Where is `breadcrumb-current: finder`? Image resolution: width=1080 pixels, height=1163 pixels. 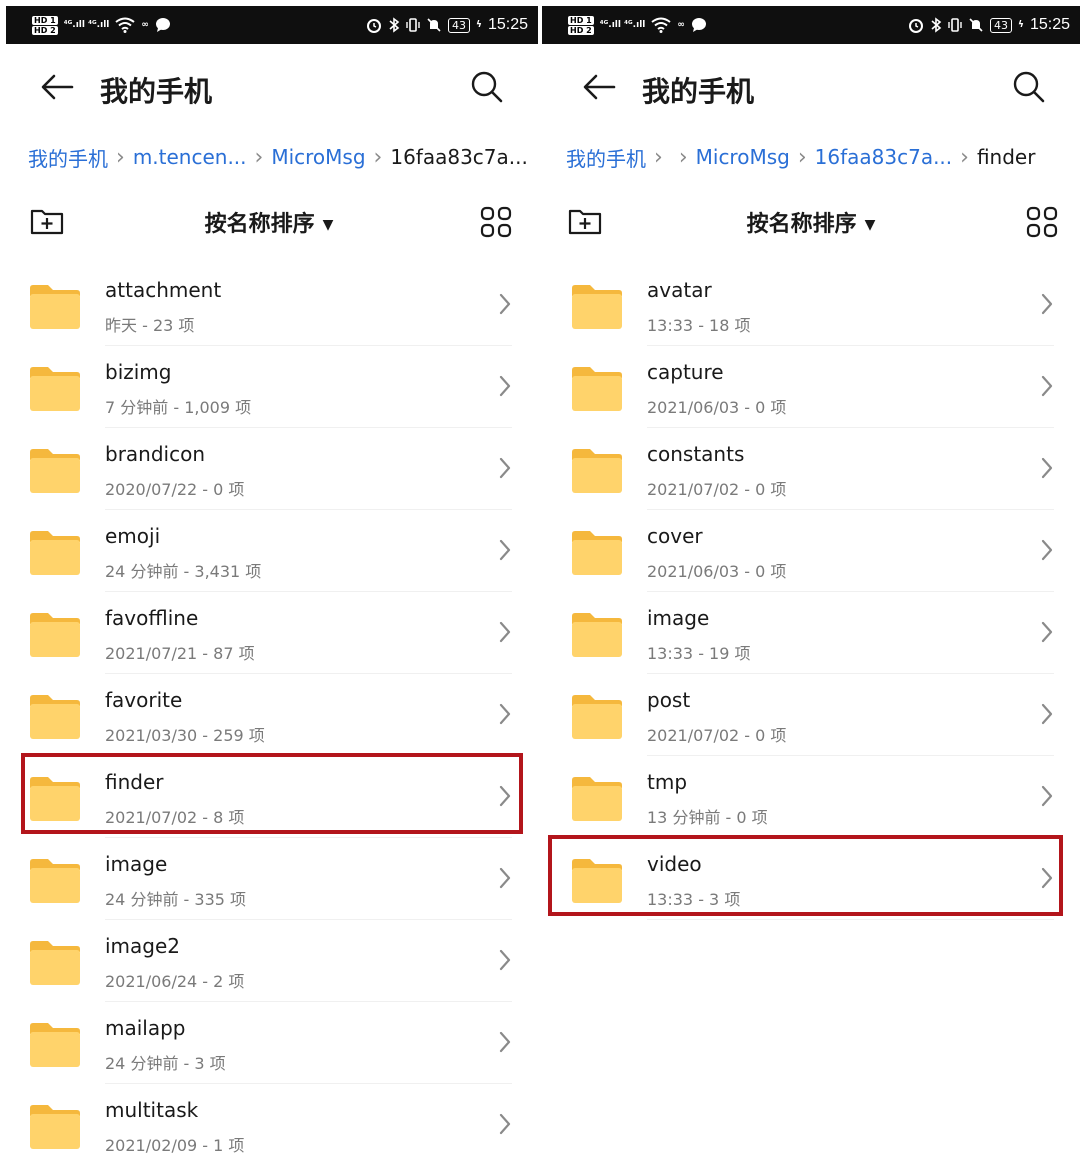
breadcrumb-current: finder is located at coordinates (1006, 157).